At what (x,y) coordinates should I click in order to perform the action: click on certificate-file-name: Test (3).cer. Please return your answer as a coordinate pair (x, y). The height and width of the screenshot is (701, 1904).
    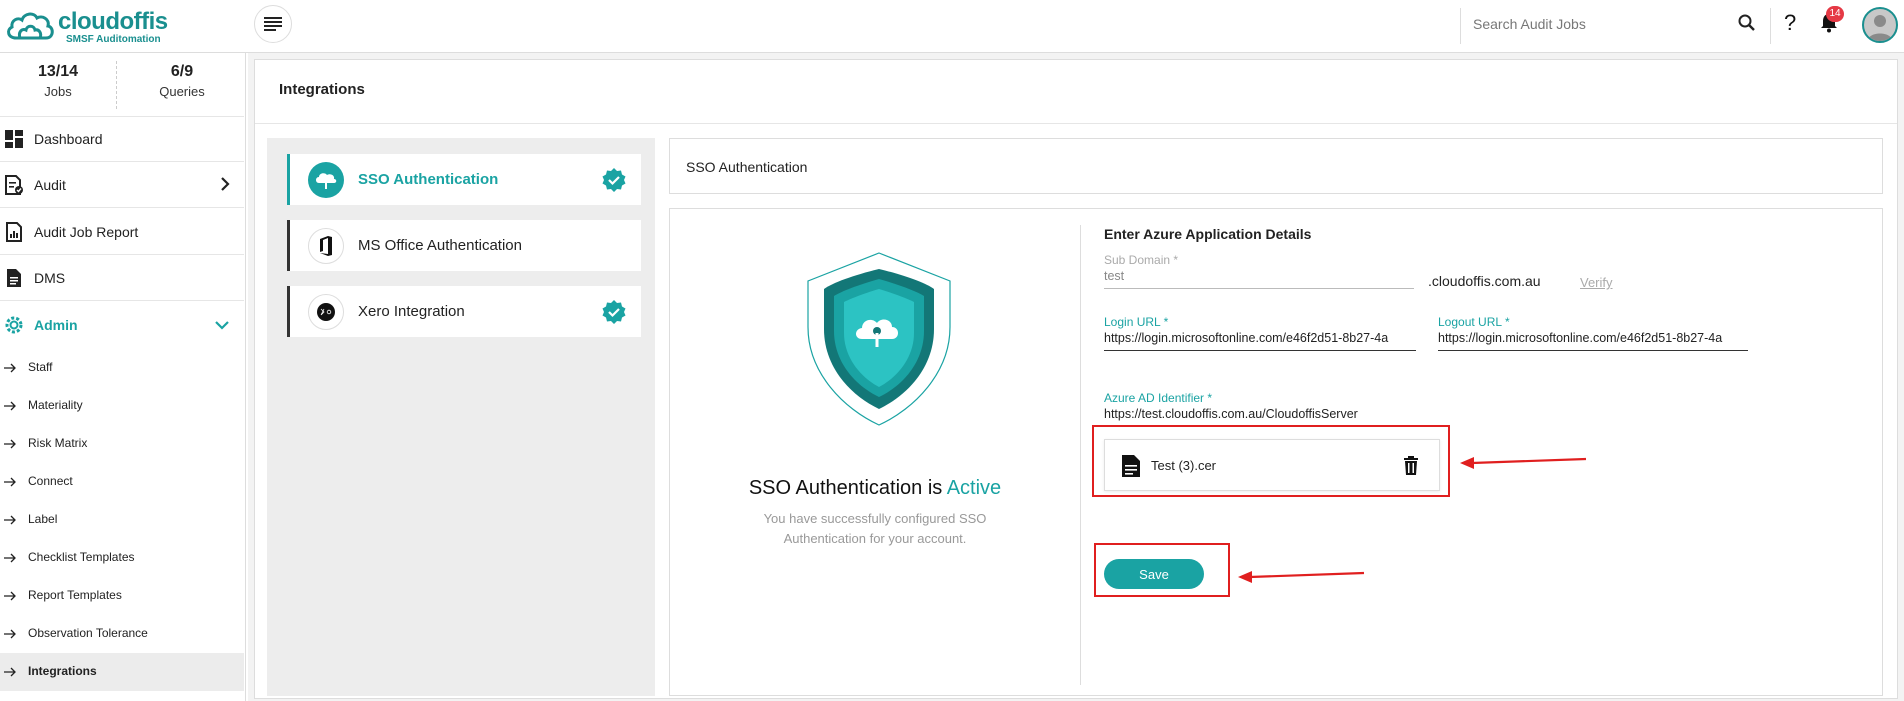
    Looking at the image, I should click on (1184, 465).